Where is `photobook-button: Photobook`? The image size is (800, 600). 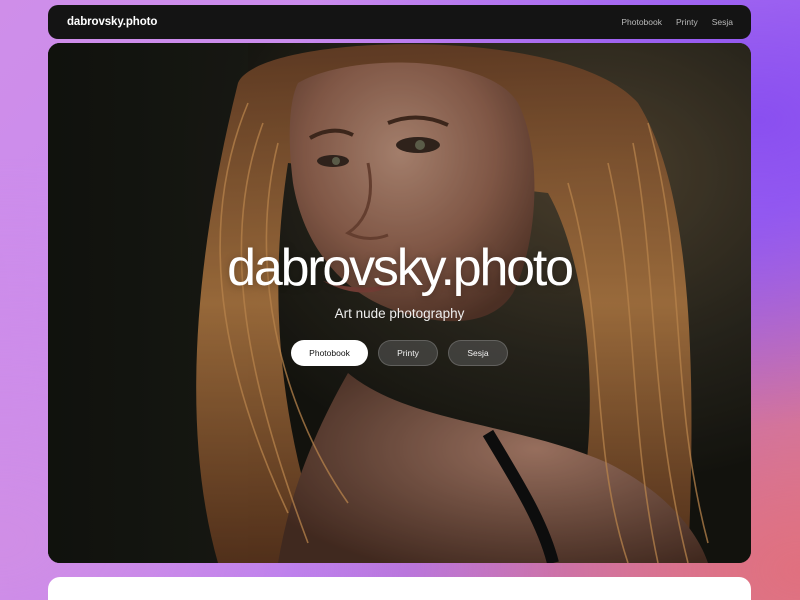
photobook-button: Photobook is located at coordinates (329, 353).